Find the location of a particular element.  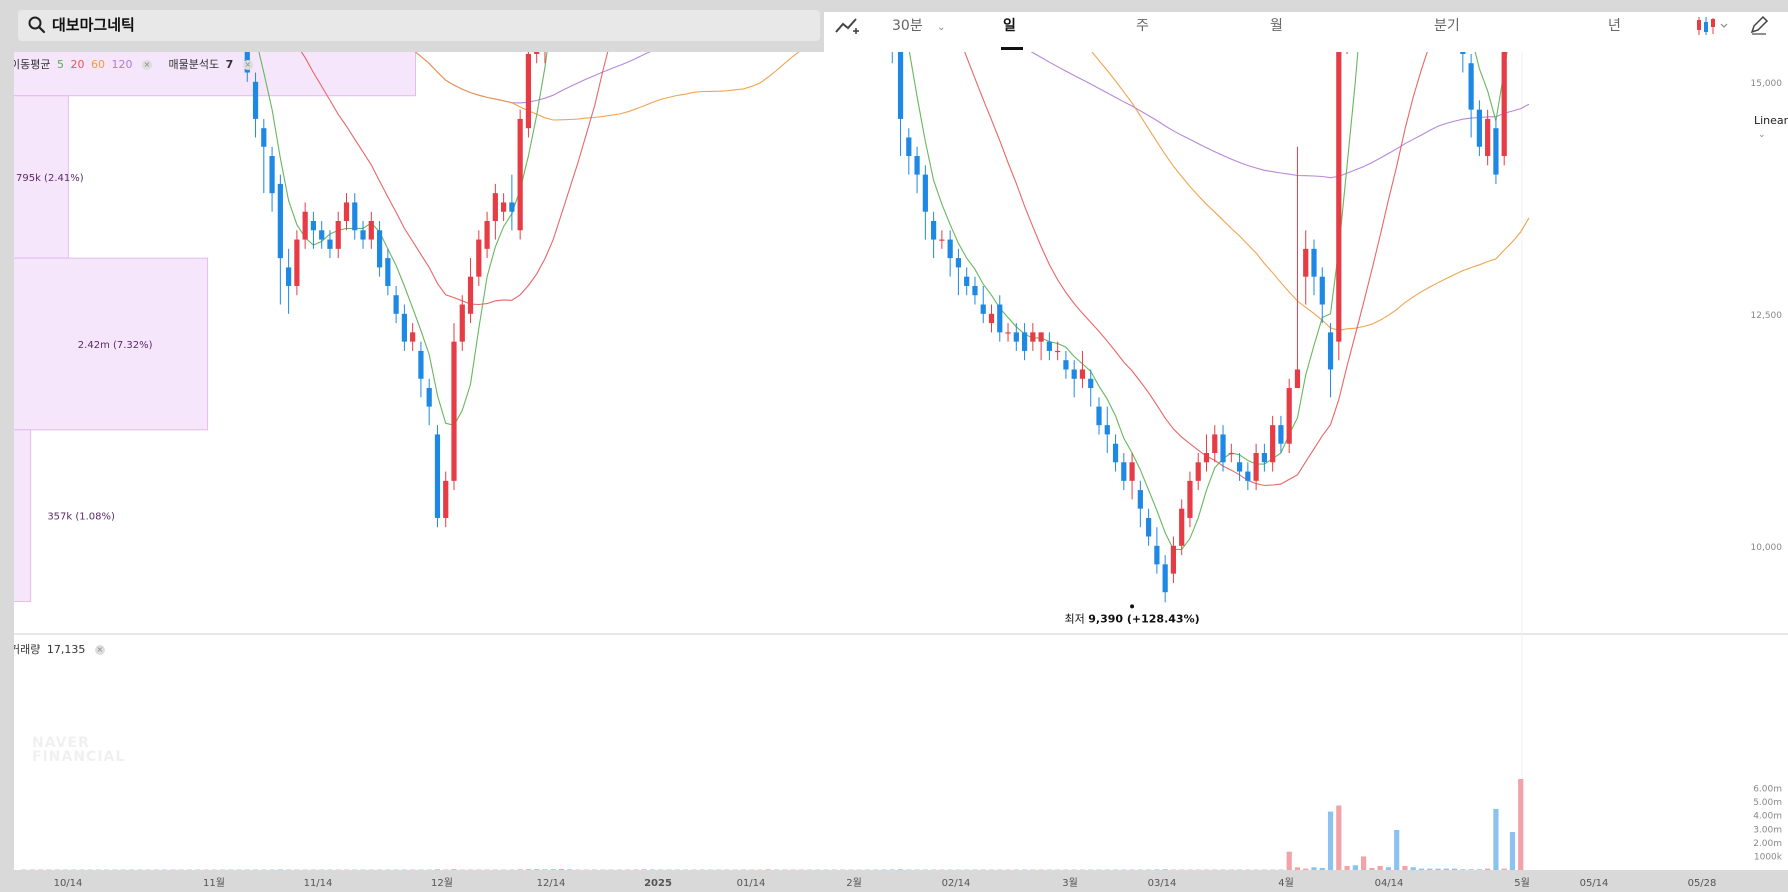

x-tick-label: 03/14 is located at coordinates (1162, 883).